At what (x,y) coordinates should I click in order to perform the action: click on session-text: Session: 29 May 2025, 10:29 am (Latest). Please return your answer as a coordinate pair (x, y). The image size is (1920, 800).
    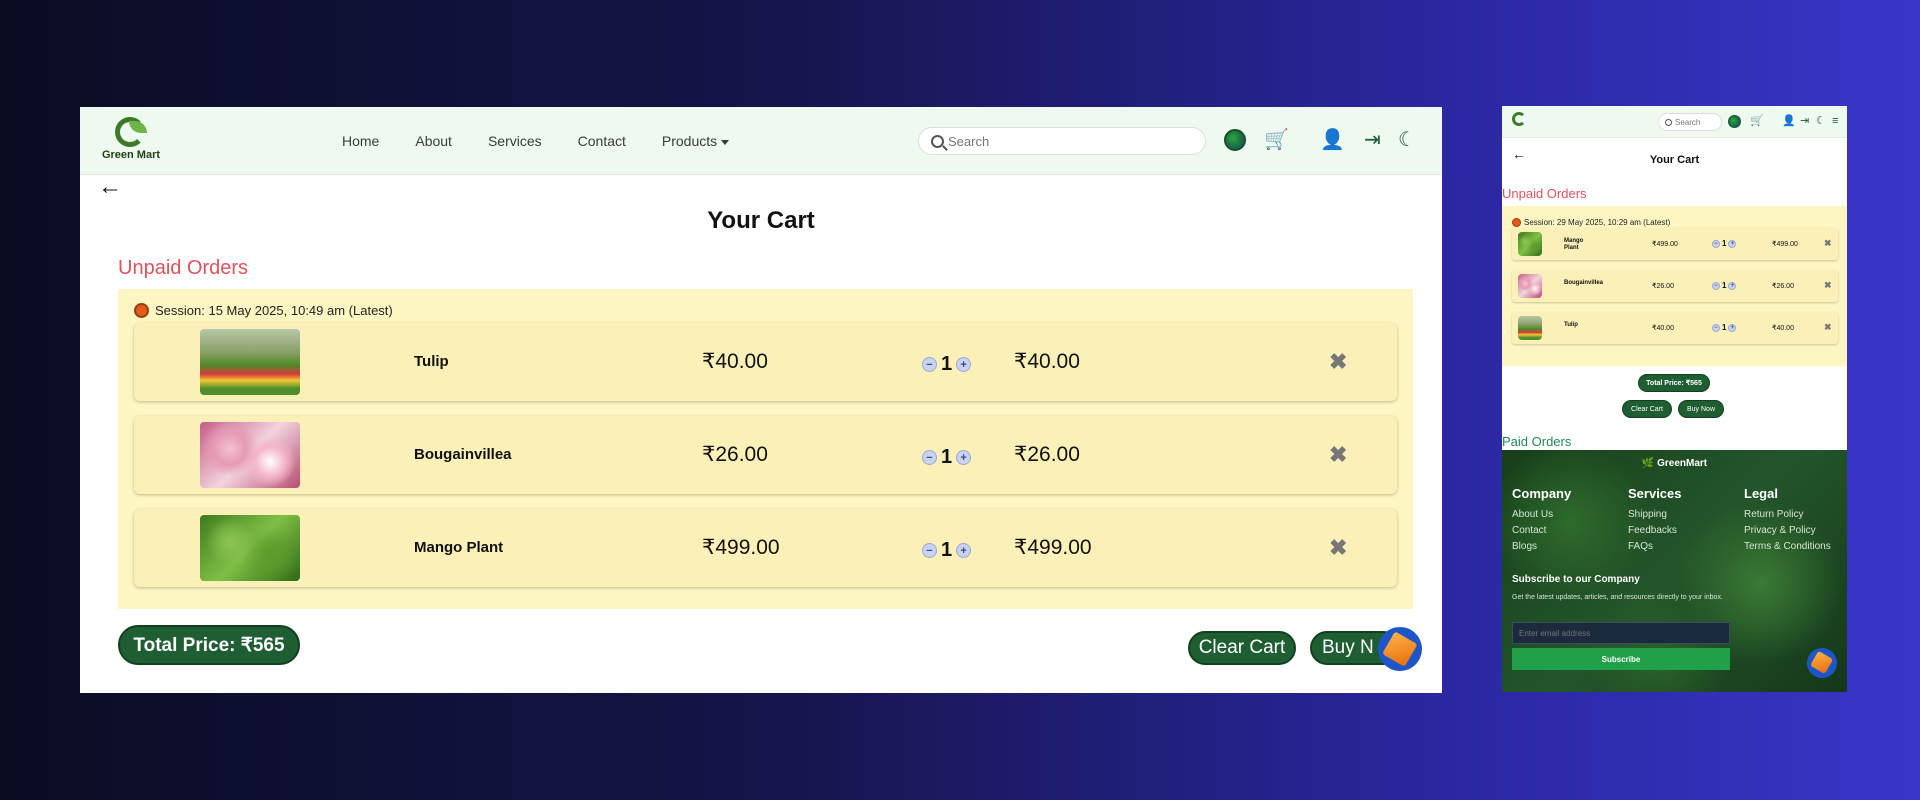
    Looking at the image, I should click on (1597, 222).